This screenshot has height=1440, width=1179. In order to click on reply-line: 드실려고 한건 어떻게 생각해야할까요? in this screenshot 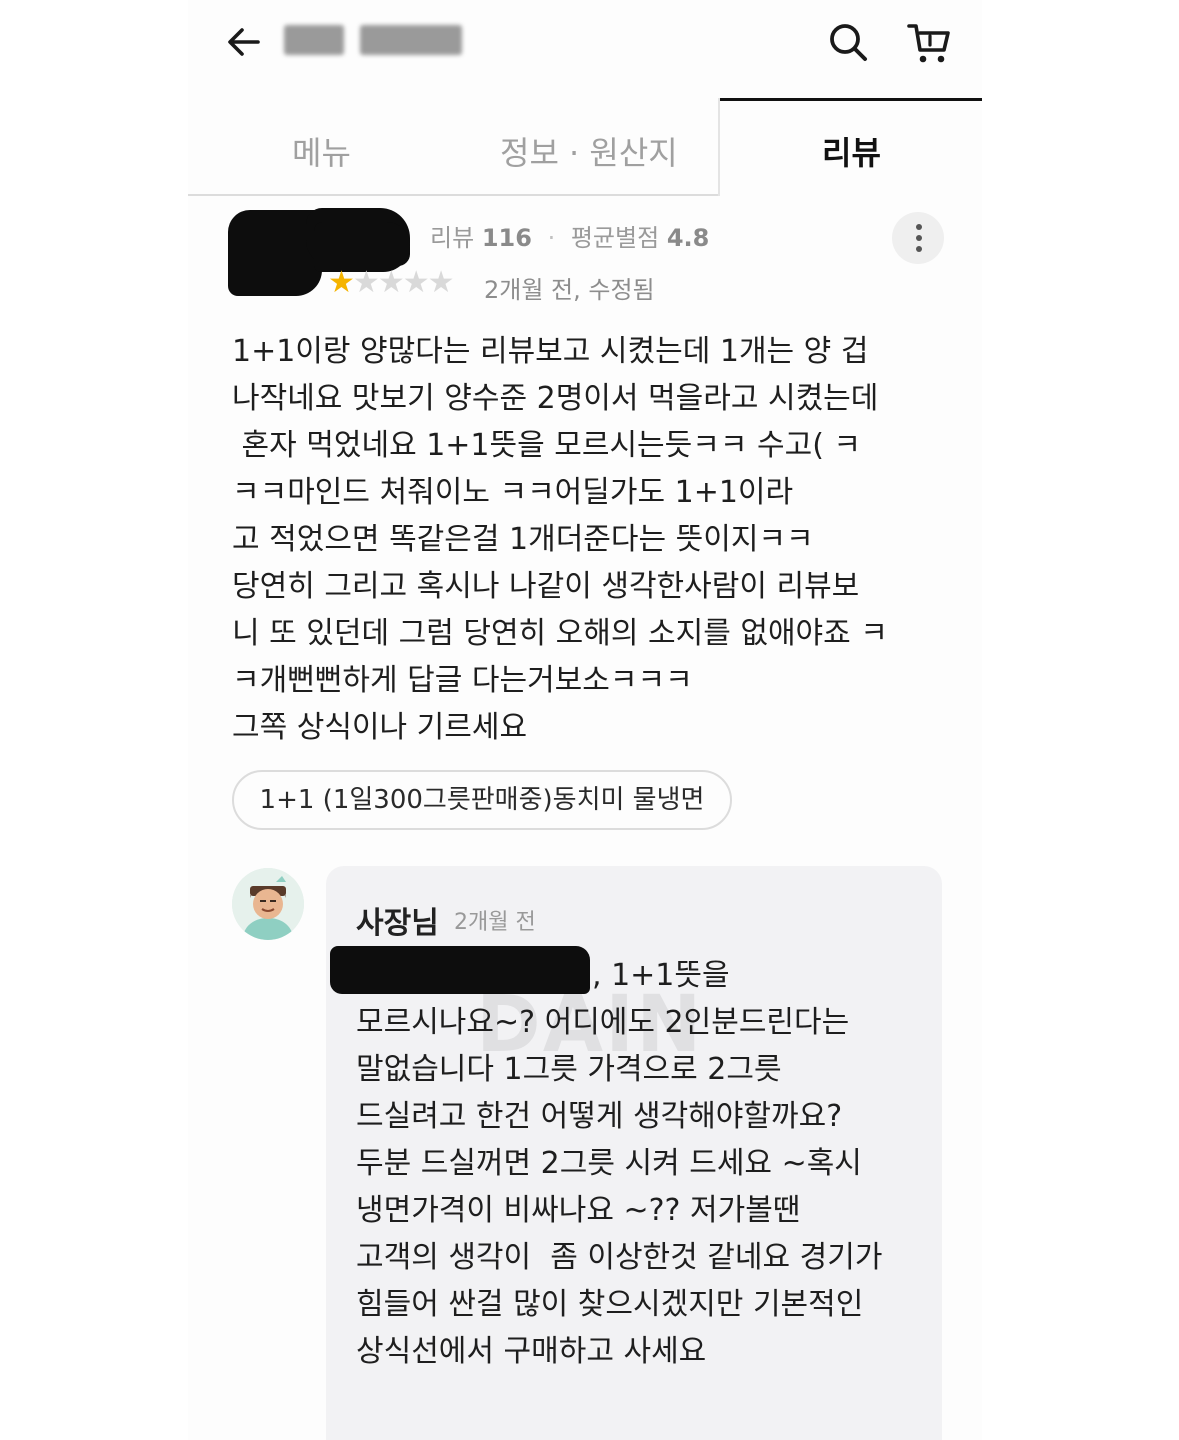, I will do `click(599, 1116)`.